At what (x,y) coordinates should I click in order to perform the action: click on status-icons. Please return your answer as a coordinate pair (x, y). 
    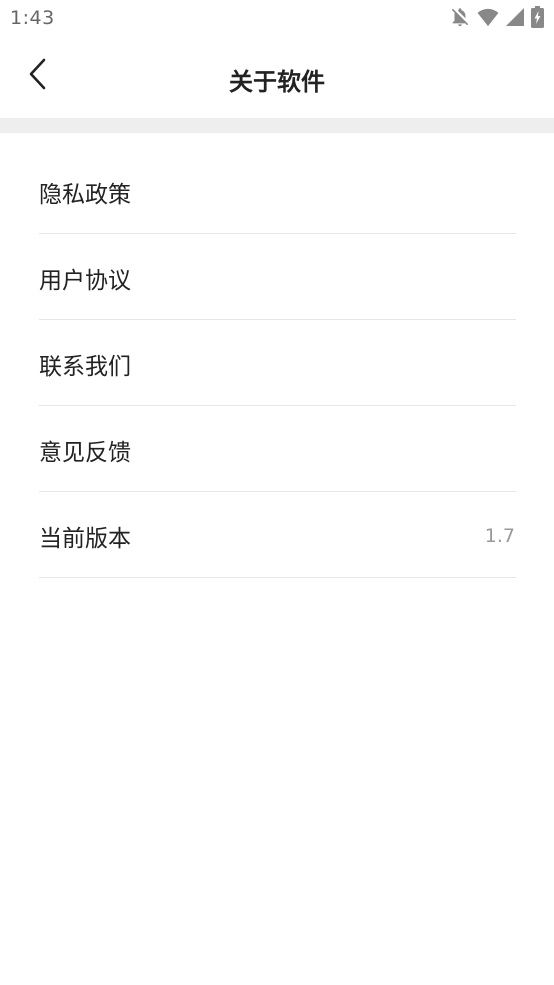
    Looking at the image, I should click on (496, 19).